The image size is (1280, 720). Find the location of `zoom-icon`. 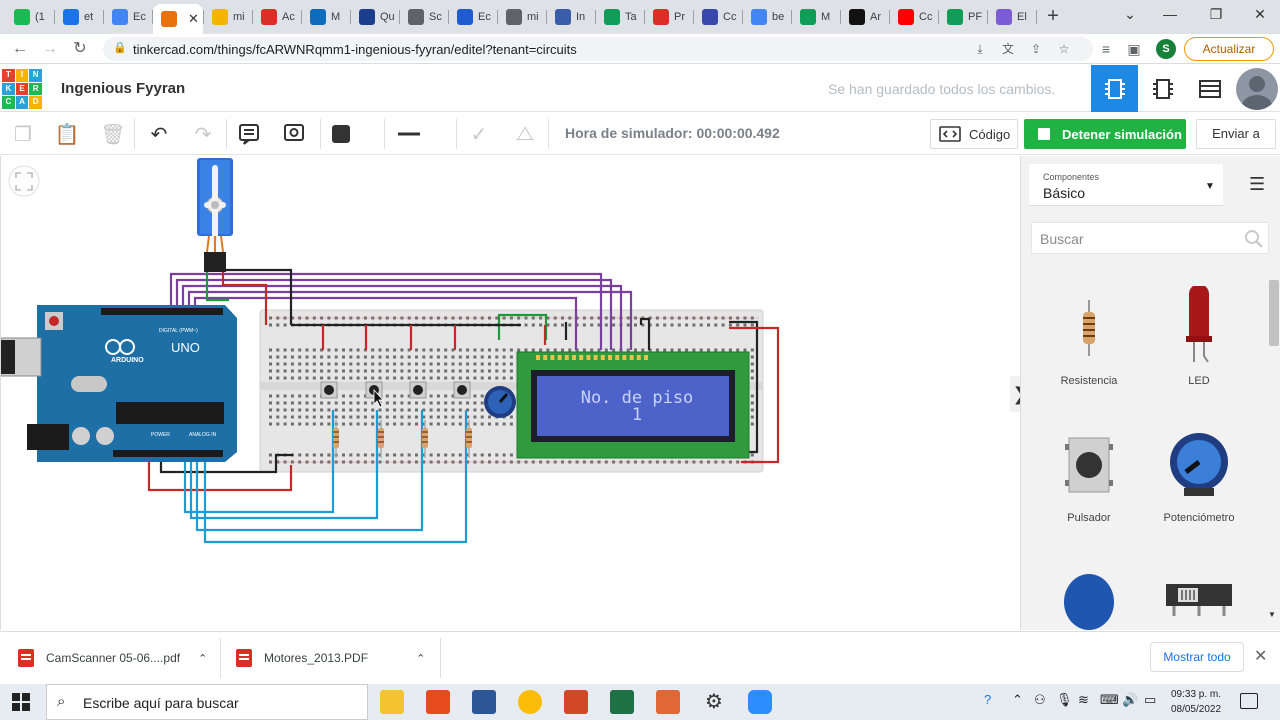

zoom-icon is located at coordinates (760, 702).